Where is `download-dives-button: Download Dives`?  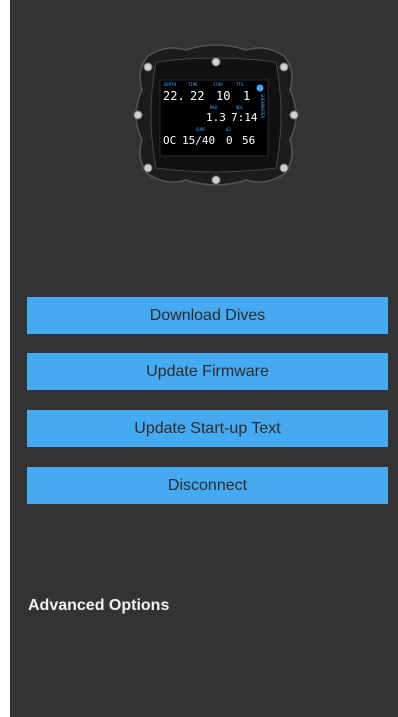
download-dives-button: Download Dives is located at coordinates (207, 315).